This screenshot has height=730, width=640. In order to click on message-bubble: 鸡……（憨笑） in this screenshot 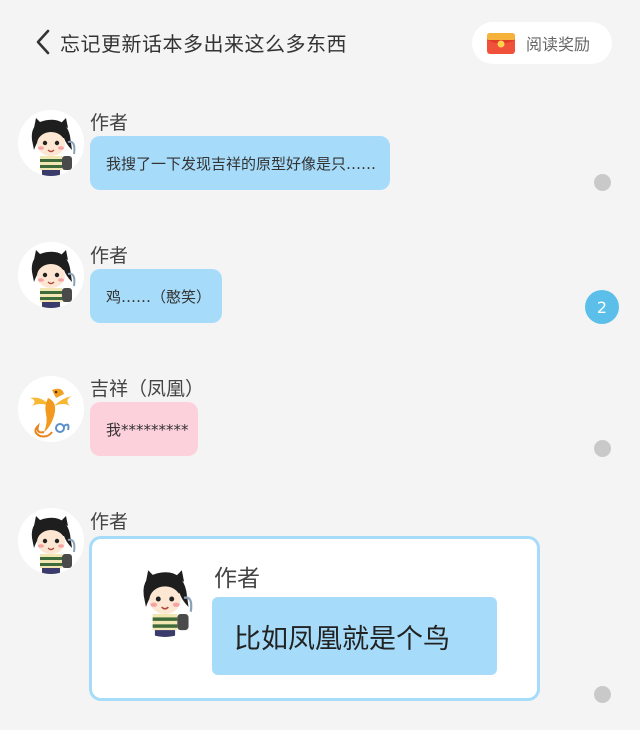, I will do `click(156, 296)`.